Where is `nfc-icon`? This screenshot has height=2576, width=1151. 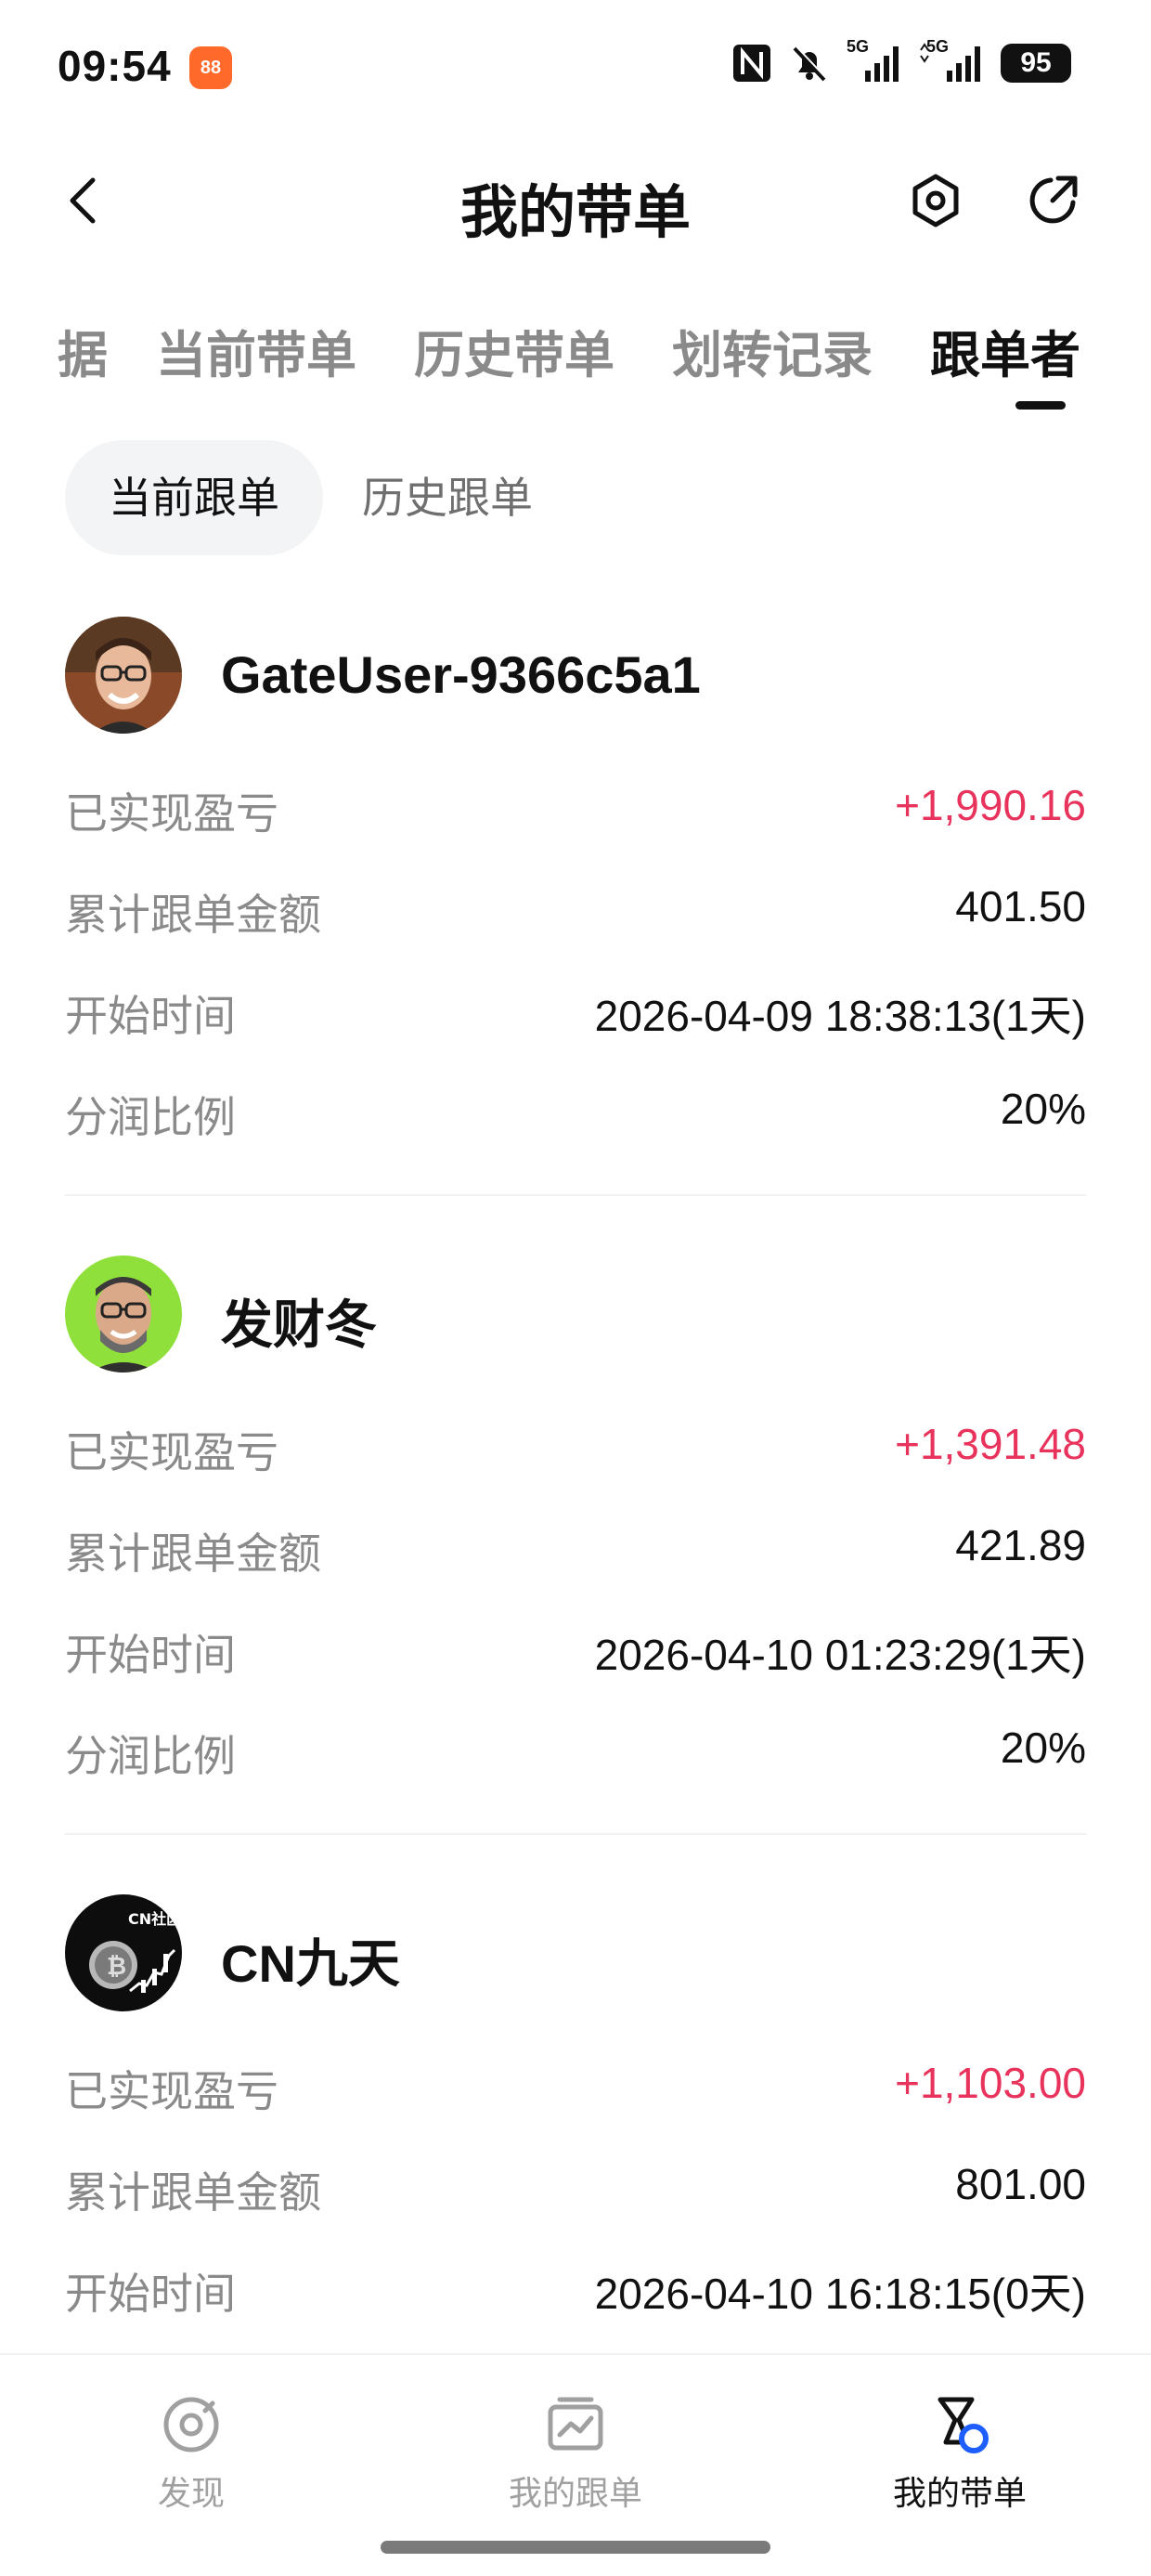 nfc-icon is located at coordinates (751, 63).